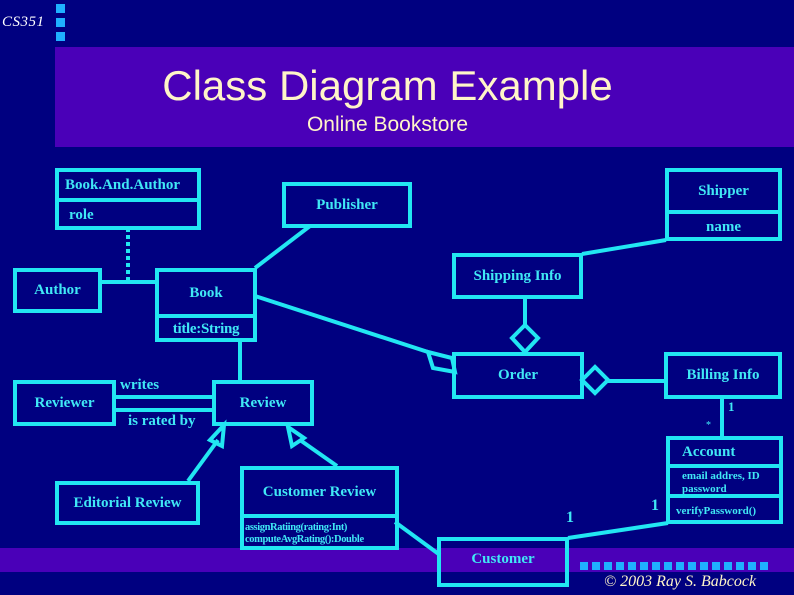  I want to click on class-name: Reviewer, so click(64, 402).